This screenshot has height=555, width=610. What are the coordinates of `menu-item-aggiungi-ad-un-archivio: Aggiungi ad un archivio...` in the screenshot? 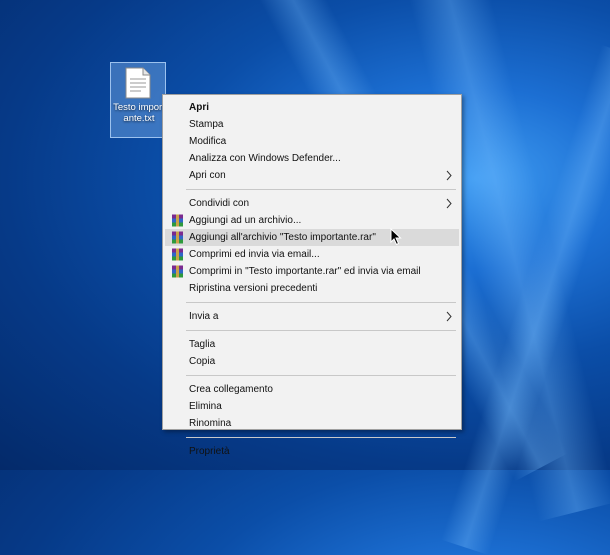 It's located at (312, 220).